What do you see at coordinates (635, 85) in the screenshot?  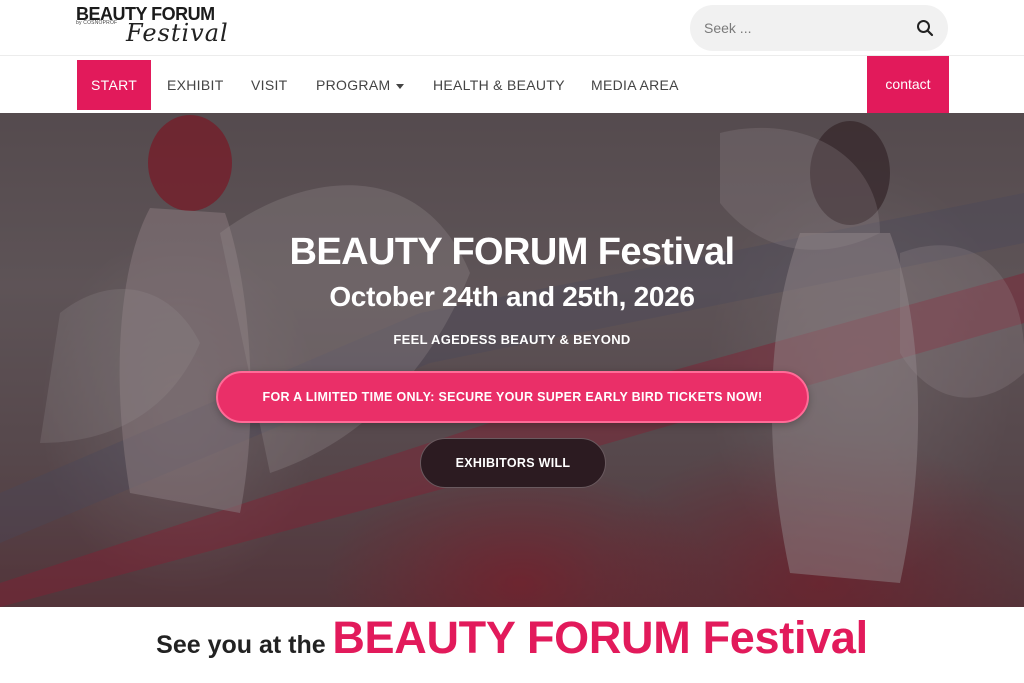 I see `nav-item-media-area: MEDIA AREA` at bounding box center [635, 85].